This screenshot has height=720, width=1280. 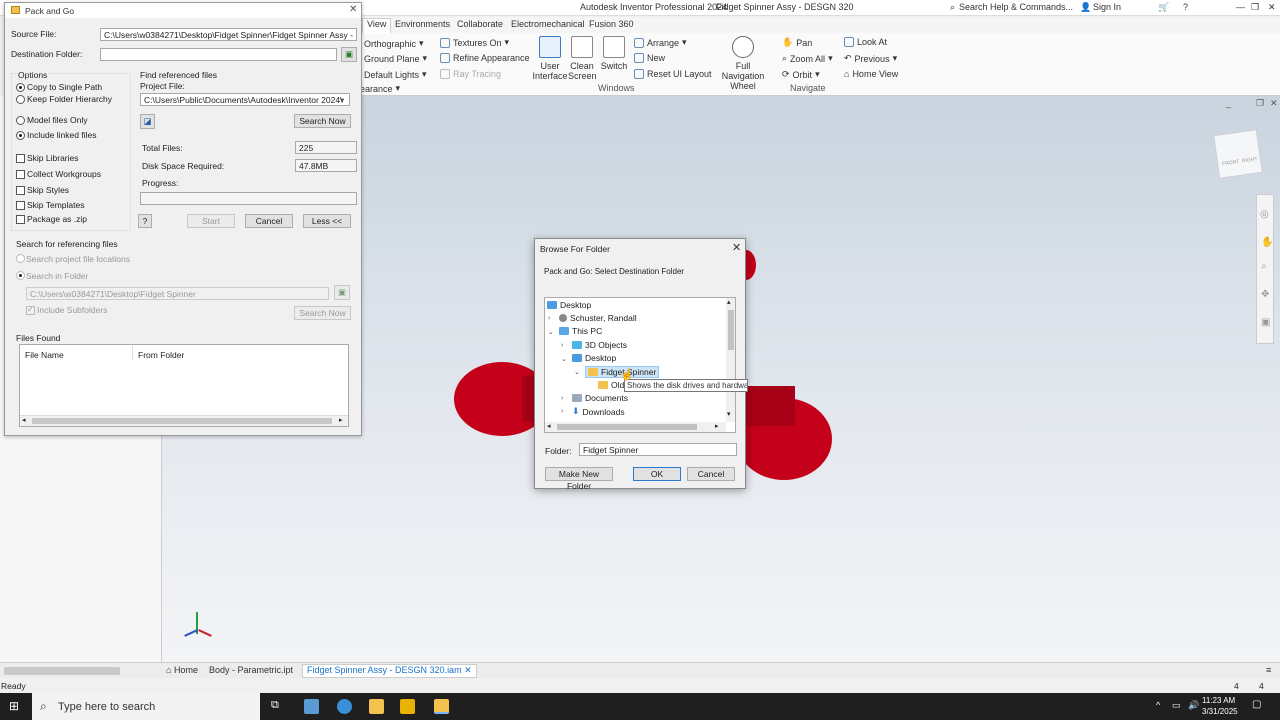 What do you see at coordinates (1218, 700) in the screenshot?
I see `taskbar-time: 11:23 AM` at bounding box center [1218, 700].